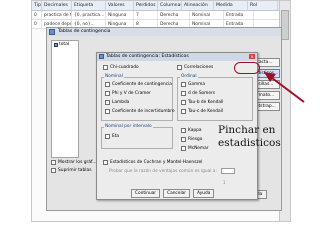  Describe the element at coordinates (285, 25) in the screenshot. I see `scrollbar-thumb` at that location.